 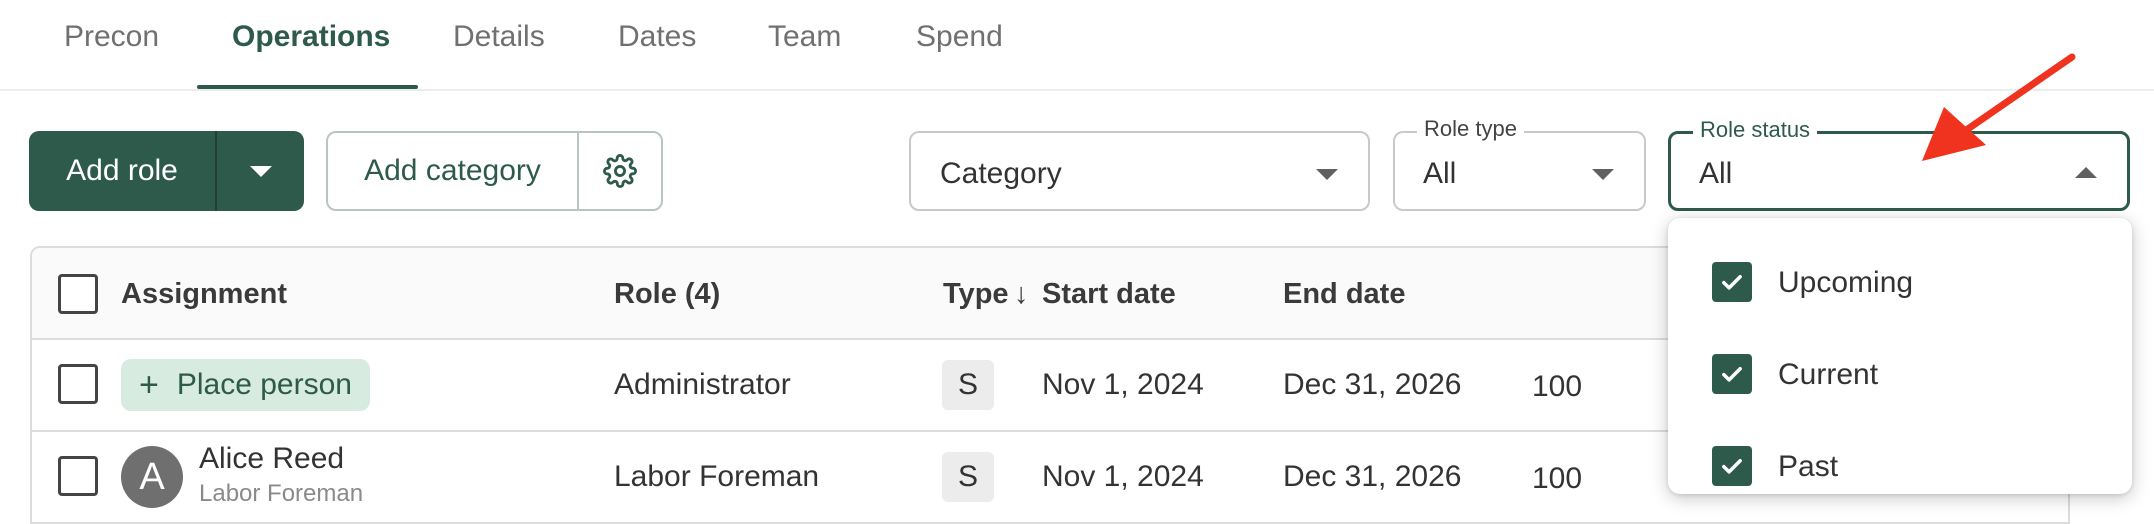 I want to click on role-type-select: Role type All, so click(x=1519, y=163).